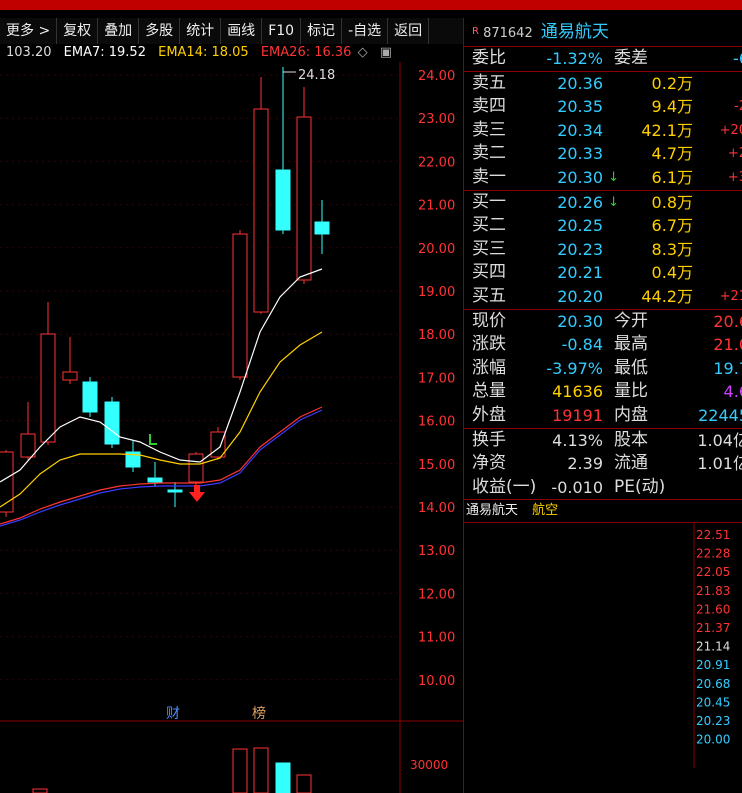 The height and width of the screenshot is (793, 742). Describe the element at coordinates (585, 464) in the screenshot. I see `stat-value: 2.39` at that location.